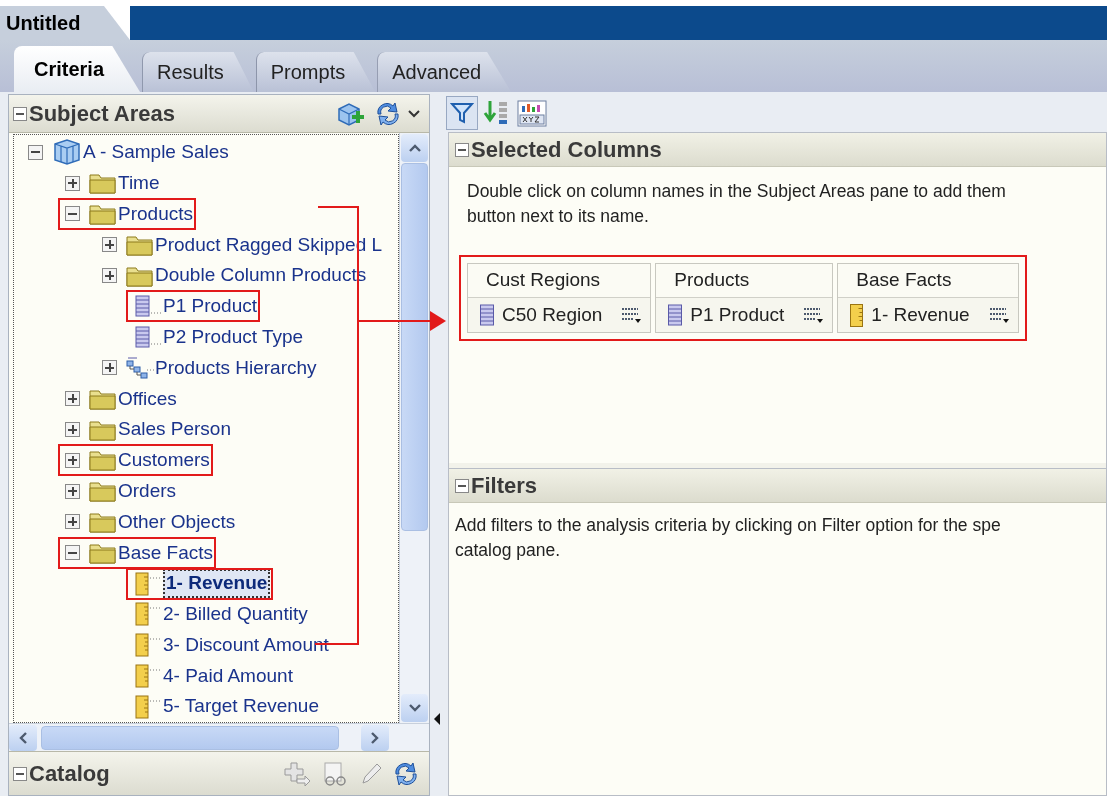 This screenshot has height=796, width=1107. What do you see at coordinates (65, 23) in the screenshot?
I see `document-tab: Untitled` at bounding box center [65, 23].